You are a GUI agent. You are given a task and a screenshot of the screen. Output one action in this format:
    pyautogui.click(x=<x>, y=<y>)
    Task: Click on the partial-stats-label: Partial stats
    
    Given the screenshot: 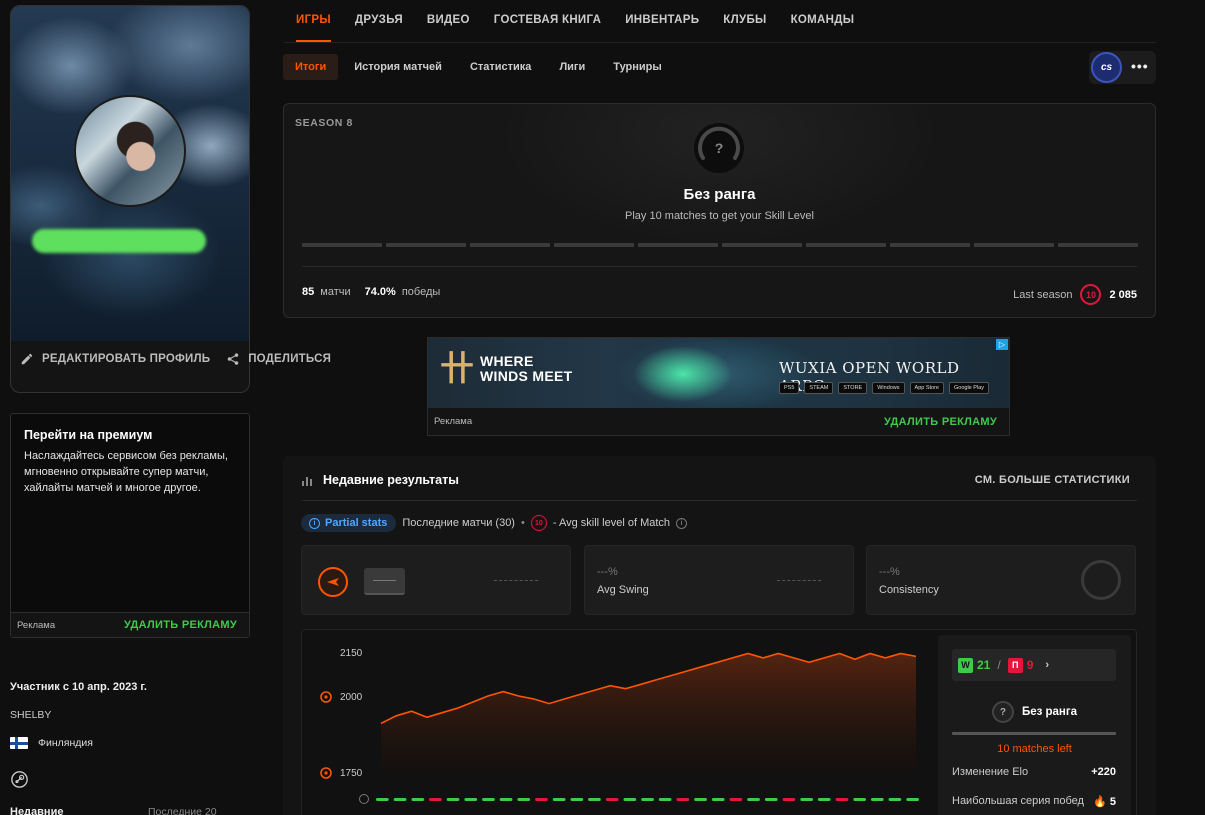 What is the action you would take?
    pyautogui.click(x=356, y=523)
    